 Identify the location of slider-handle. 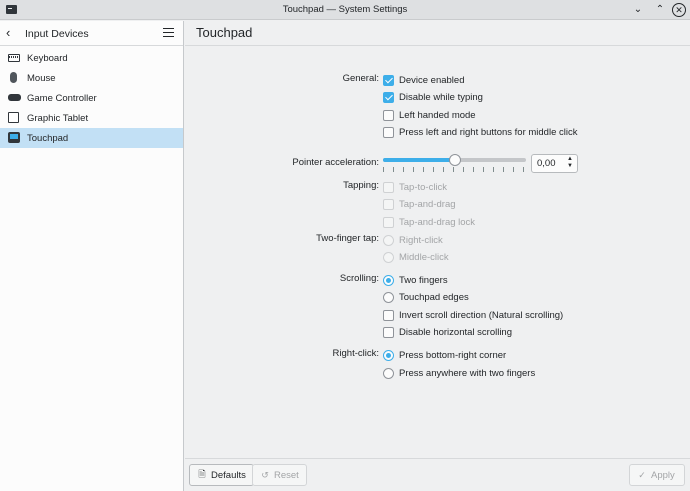
(454, 160).